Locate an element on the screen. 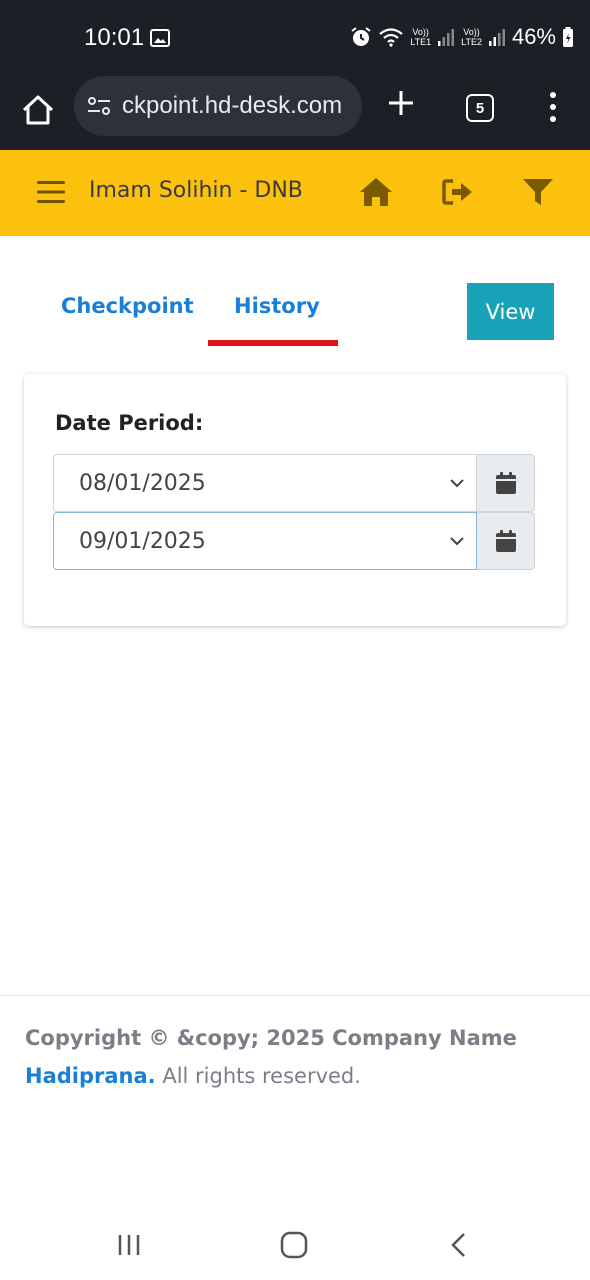 The height and width of the screenshot is (1280, 590). alarm-icon is located at coordinates (361, 36).